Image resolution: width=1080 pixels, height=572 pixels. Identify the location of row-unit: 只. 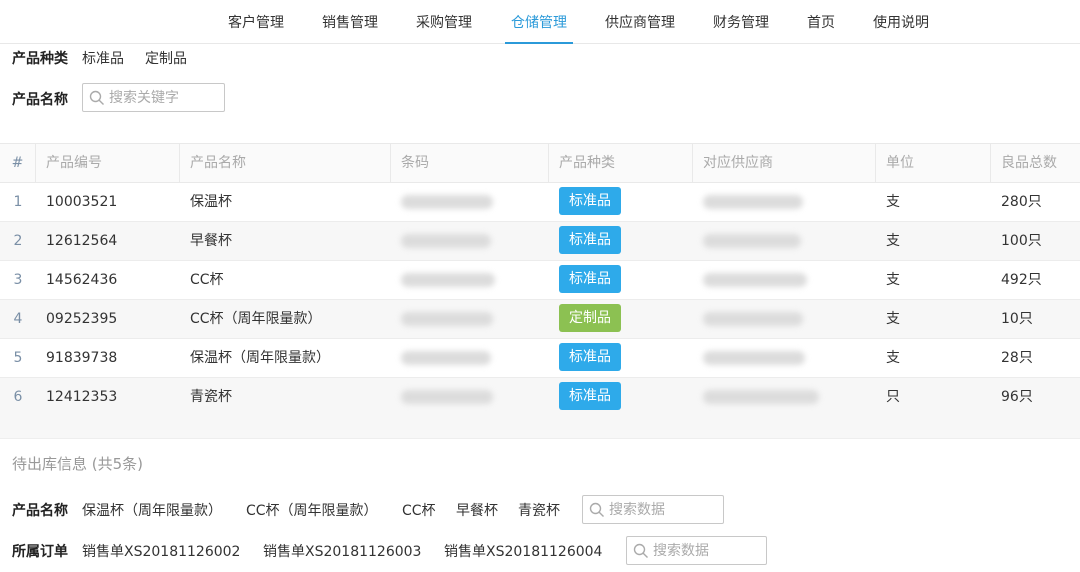
(893, 397).